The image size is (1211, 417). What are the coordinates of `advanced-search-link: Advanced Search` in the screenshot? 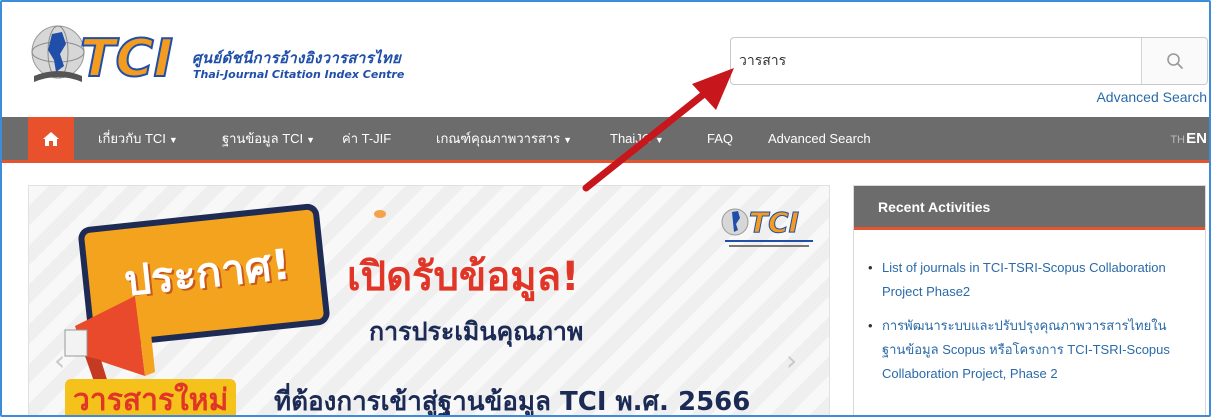 It's located at (1151, 97).